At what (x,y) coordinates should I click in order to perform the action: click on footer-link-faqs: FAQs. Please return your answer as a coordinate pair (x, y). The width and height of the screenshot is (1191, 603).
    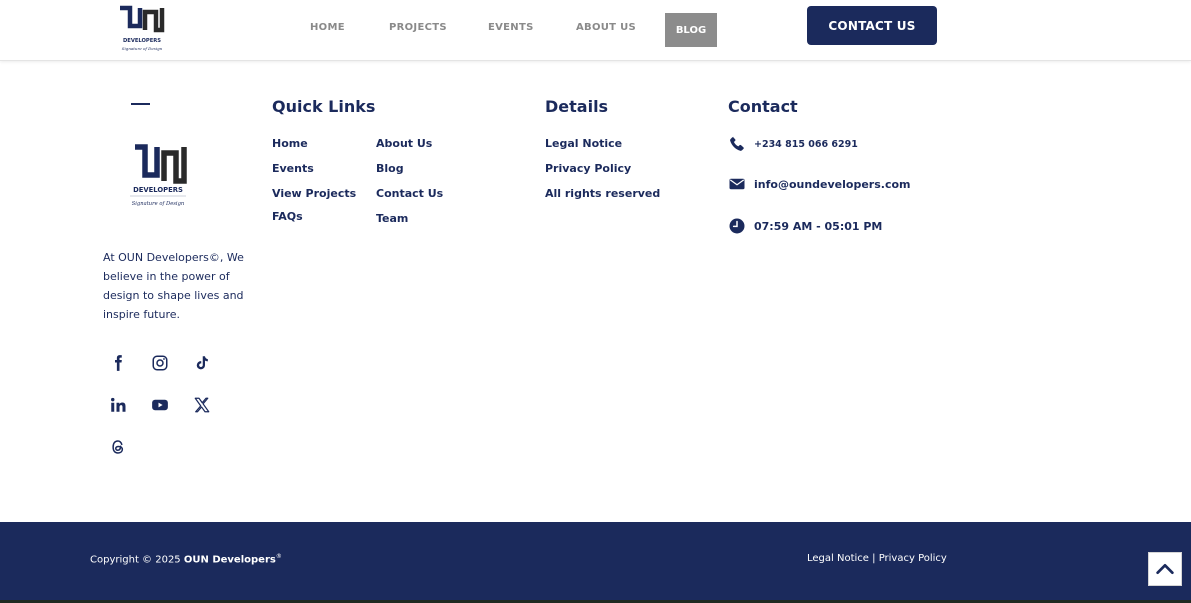
    Looking at the image, I should click on (287, 216).